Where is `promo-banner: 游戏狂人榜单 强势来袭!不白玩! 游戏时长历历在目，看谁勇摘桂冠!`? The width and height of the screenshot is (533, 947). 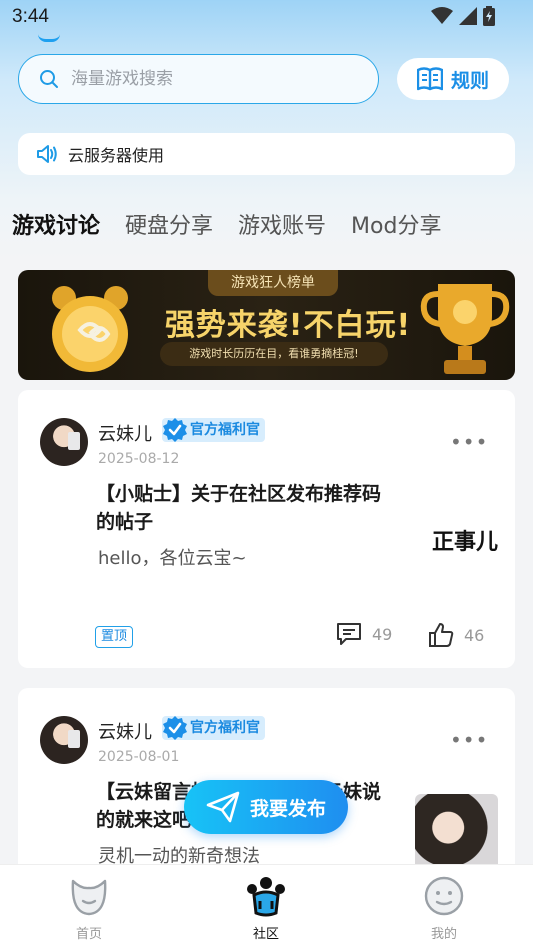
promo-banner: 游戏狂人榜单 强势来袭!不白玩! 游戏时长历历在目，看谁勇摘桂冠! is located at coordinates (266, 325).